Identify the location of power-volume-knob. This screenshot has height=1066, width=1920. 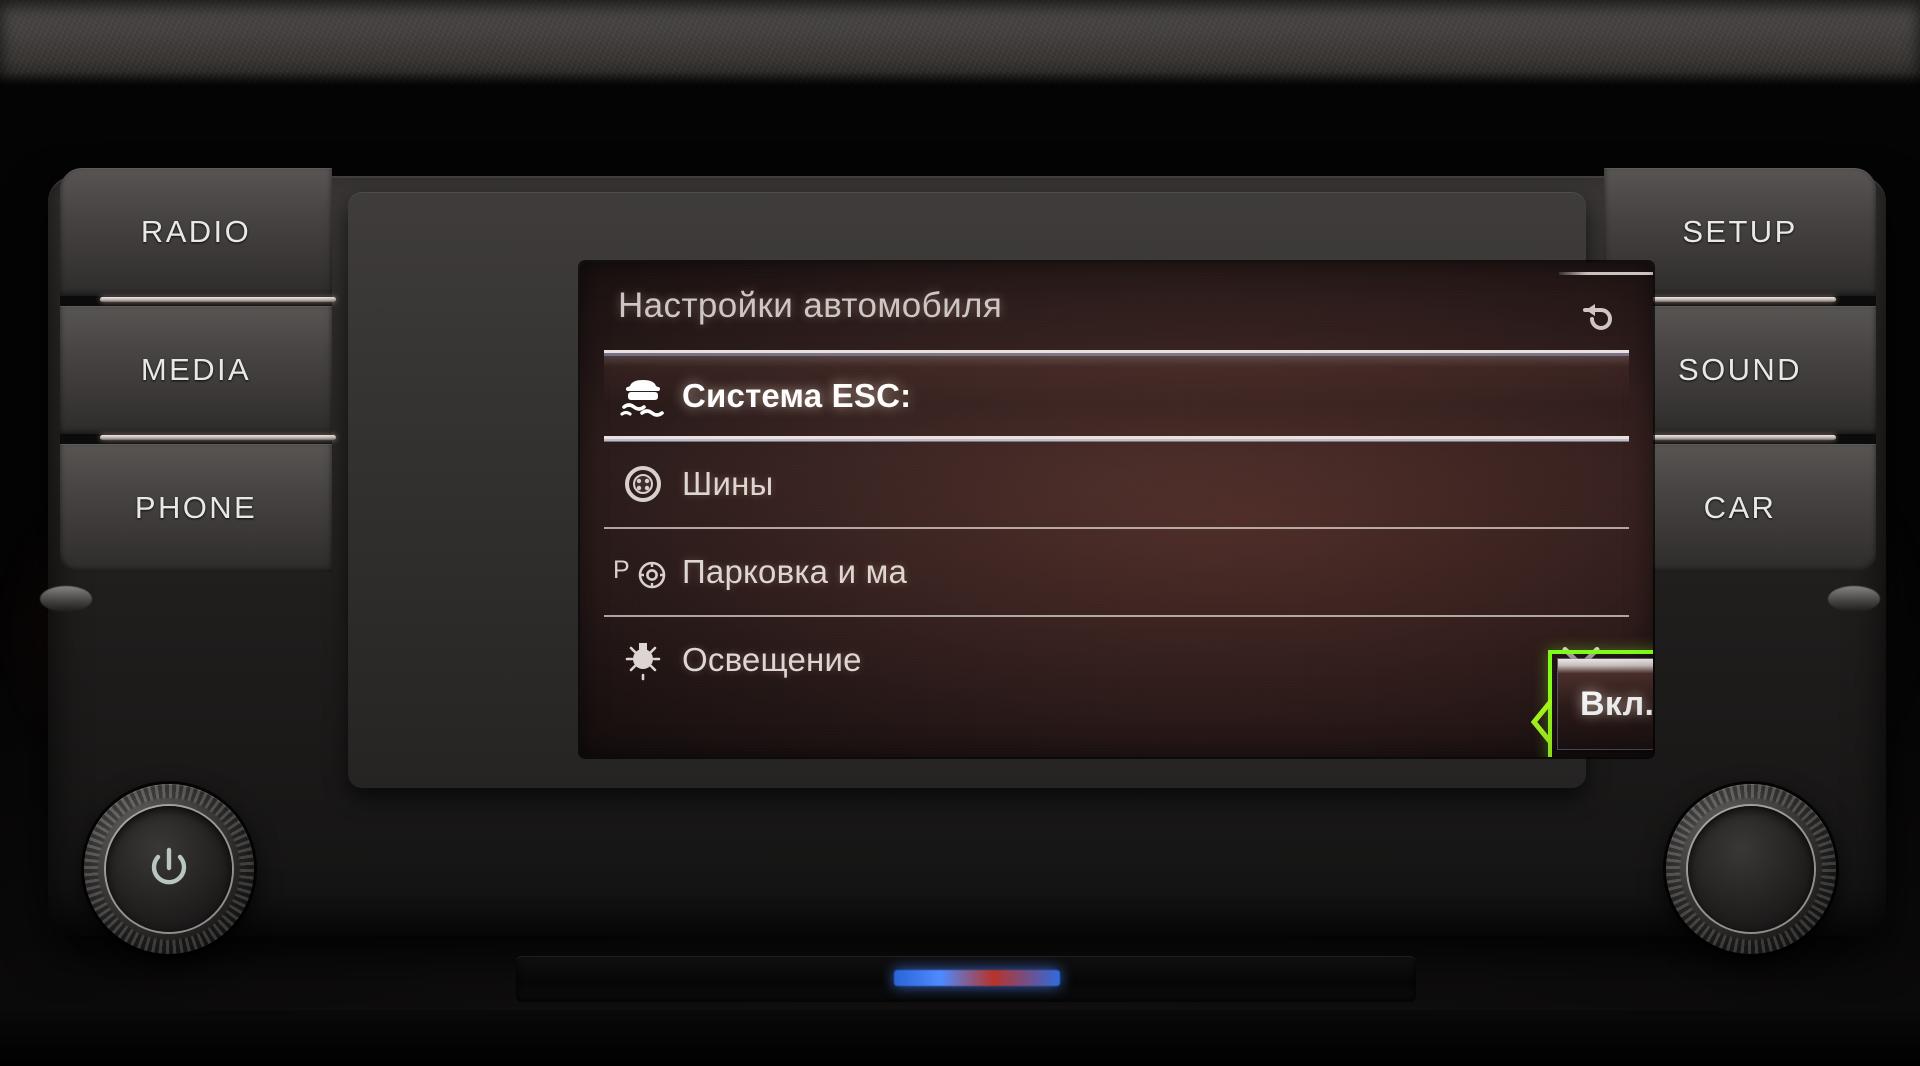
(169, 869).